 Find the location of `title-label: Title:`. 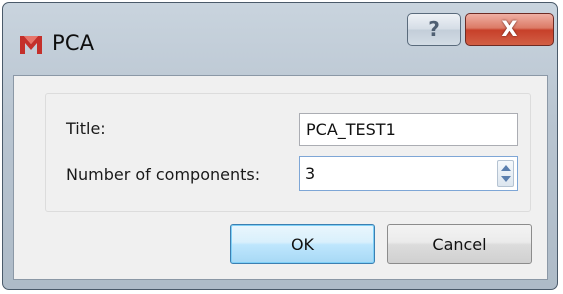

title-label: Title: is located at coordinates (86, 128).